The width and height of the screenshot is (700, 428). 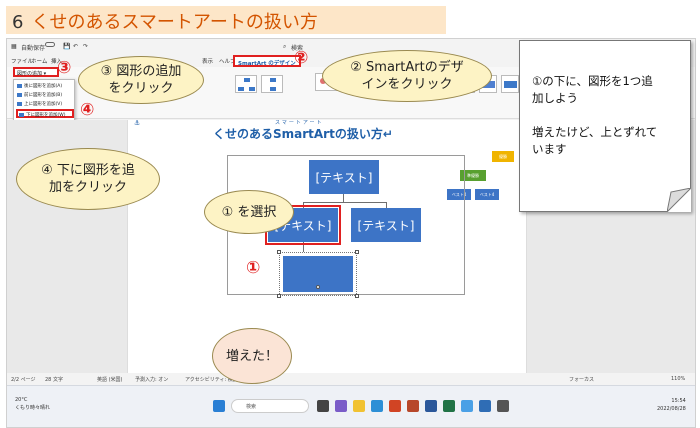 I want to click on note-line: います, so click(x=549, y=149).